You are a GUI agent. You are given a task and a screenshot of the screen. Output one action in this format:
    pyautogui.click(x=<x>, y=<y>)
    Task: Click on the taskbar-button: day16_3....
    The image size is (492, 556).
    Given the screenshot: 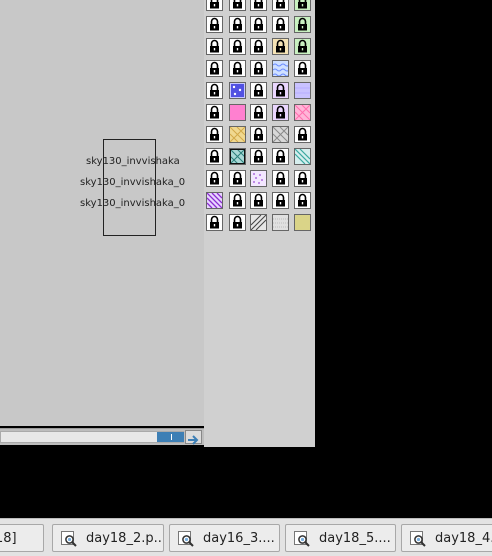 What is the action you would take?
    pyautogui.click(x=224, y=538)
    